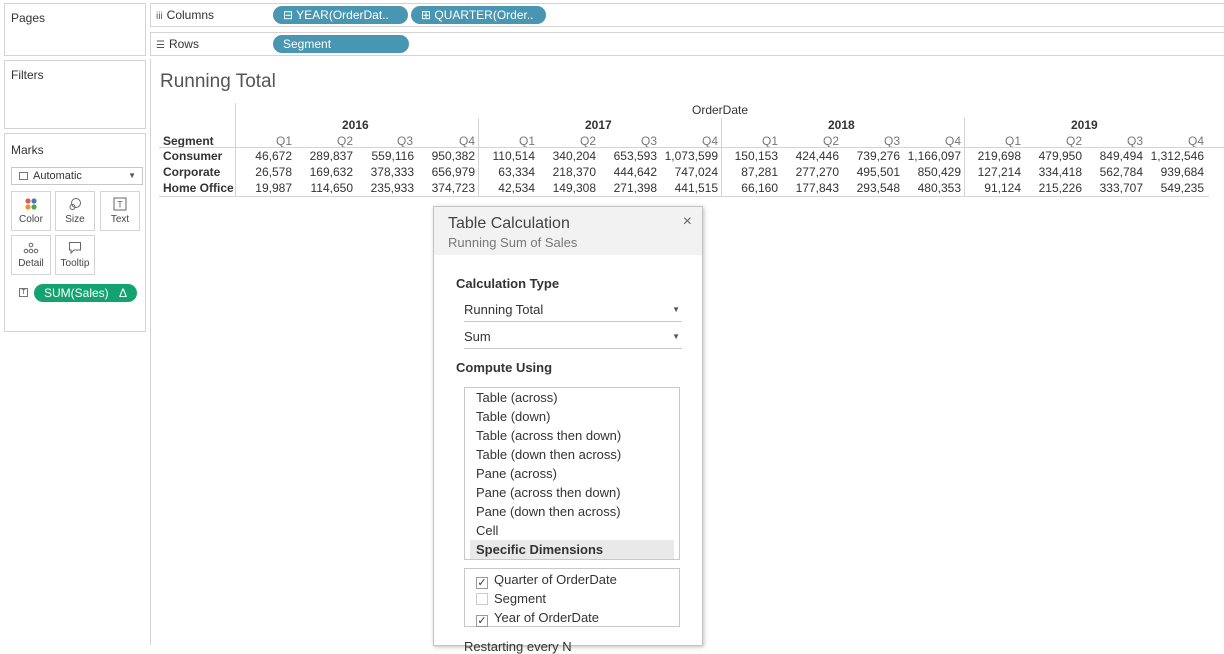  Describe the element at coordinates (123, 293) in the screenshot. I see `delta-icon: Δ` at that location.